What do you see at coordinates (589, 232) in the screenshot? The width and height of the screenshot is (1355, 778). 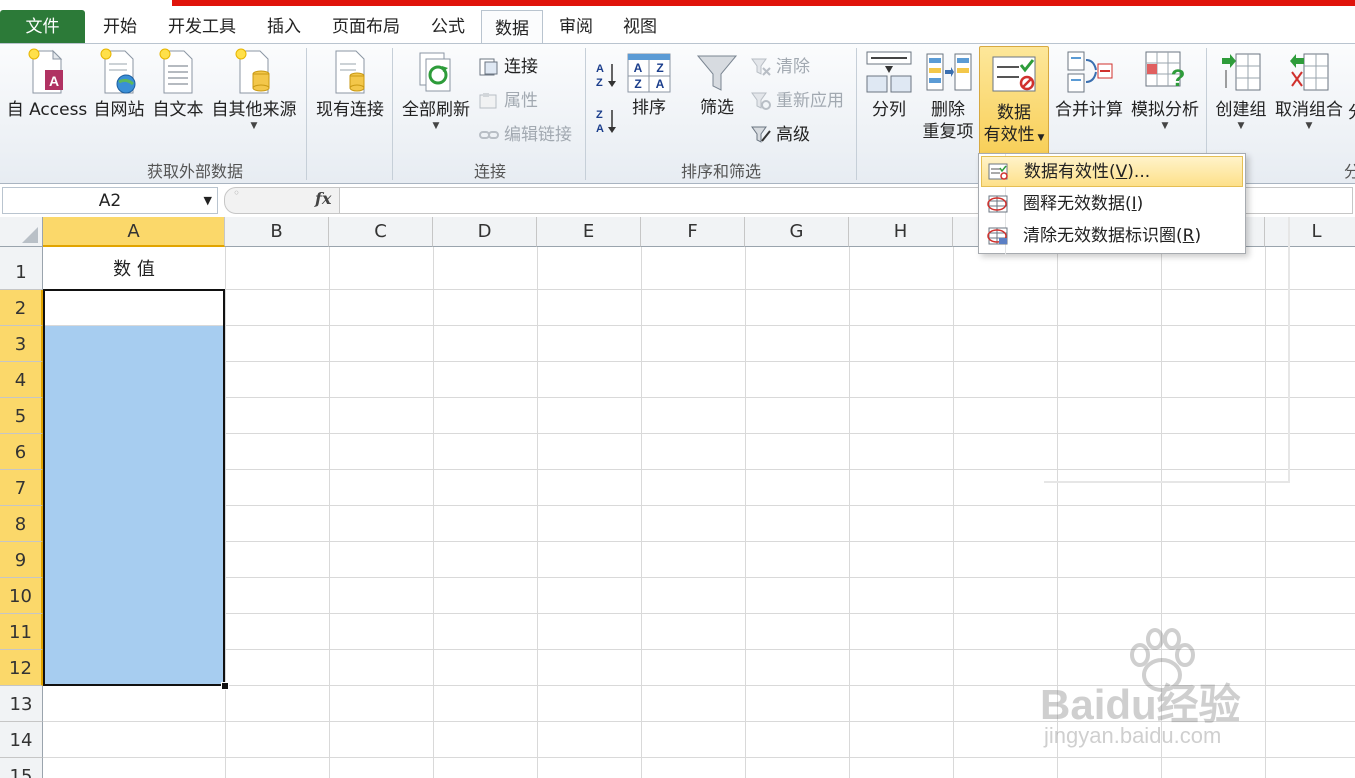 I see `column-header-e: E` at bounding box center [589, 232].